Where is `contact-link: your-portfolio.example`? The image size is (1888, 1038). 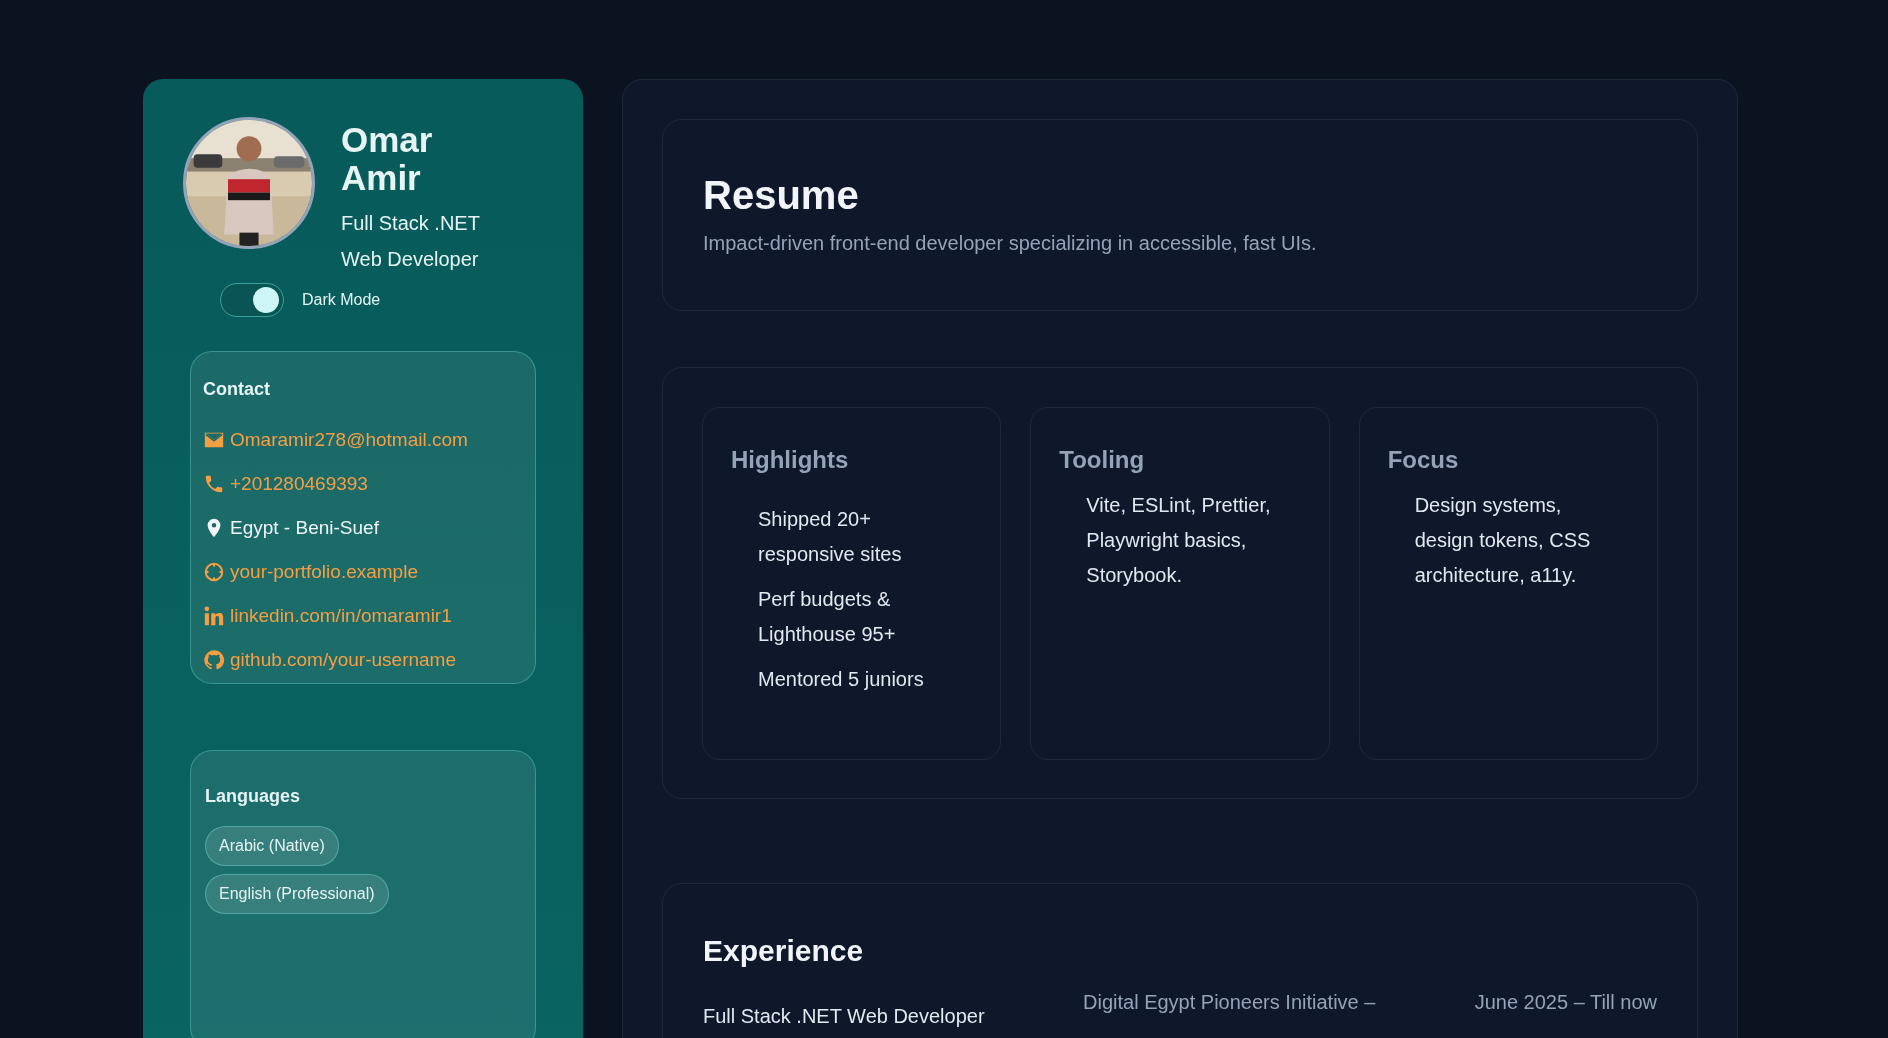 contact-link: your-portfolio.example is located at coordinates (324, 572).